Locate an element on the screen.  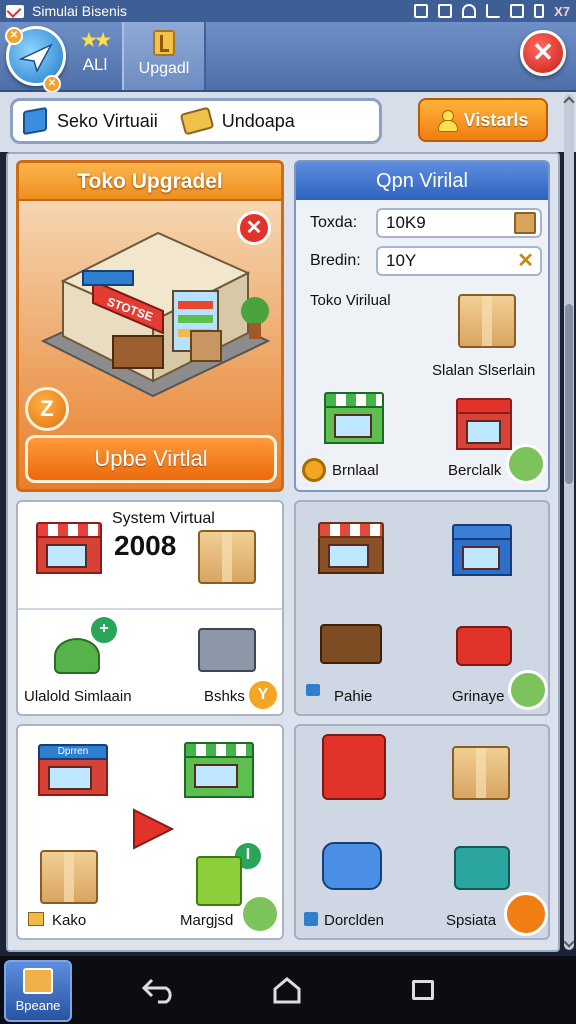
logo-badge-bottom: ✕ is located at coordinates (52, 84).